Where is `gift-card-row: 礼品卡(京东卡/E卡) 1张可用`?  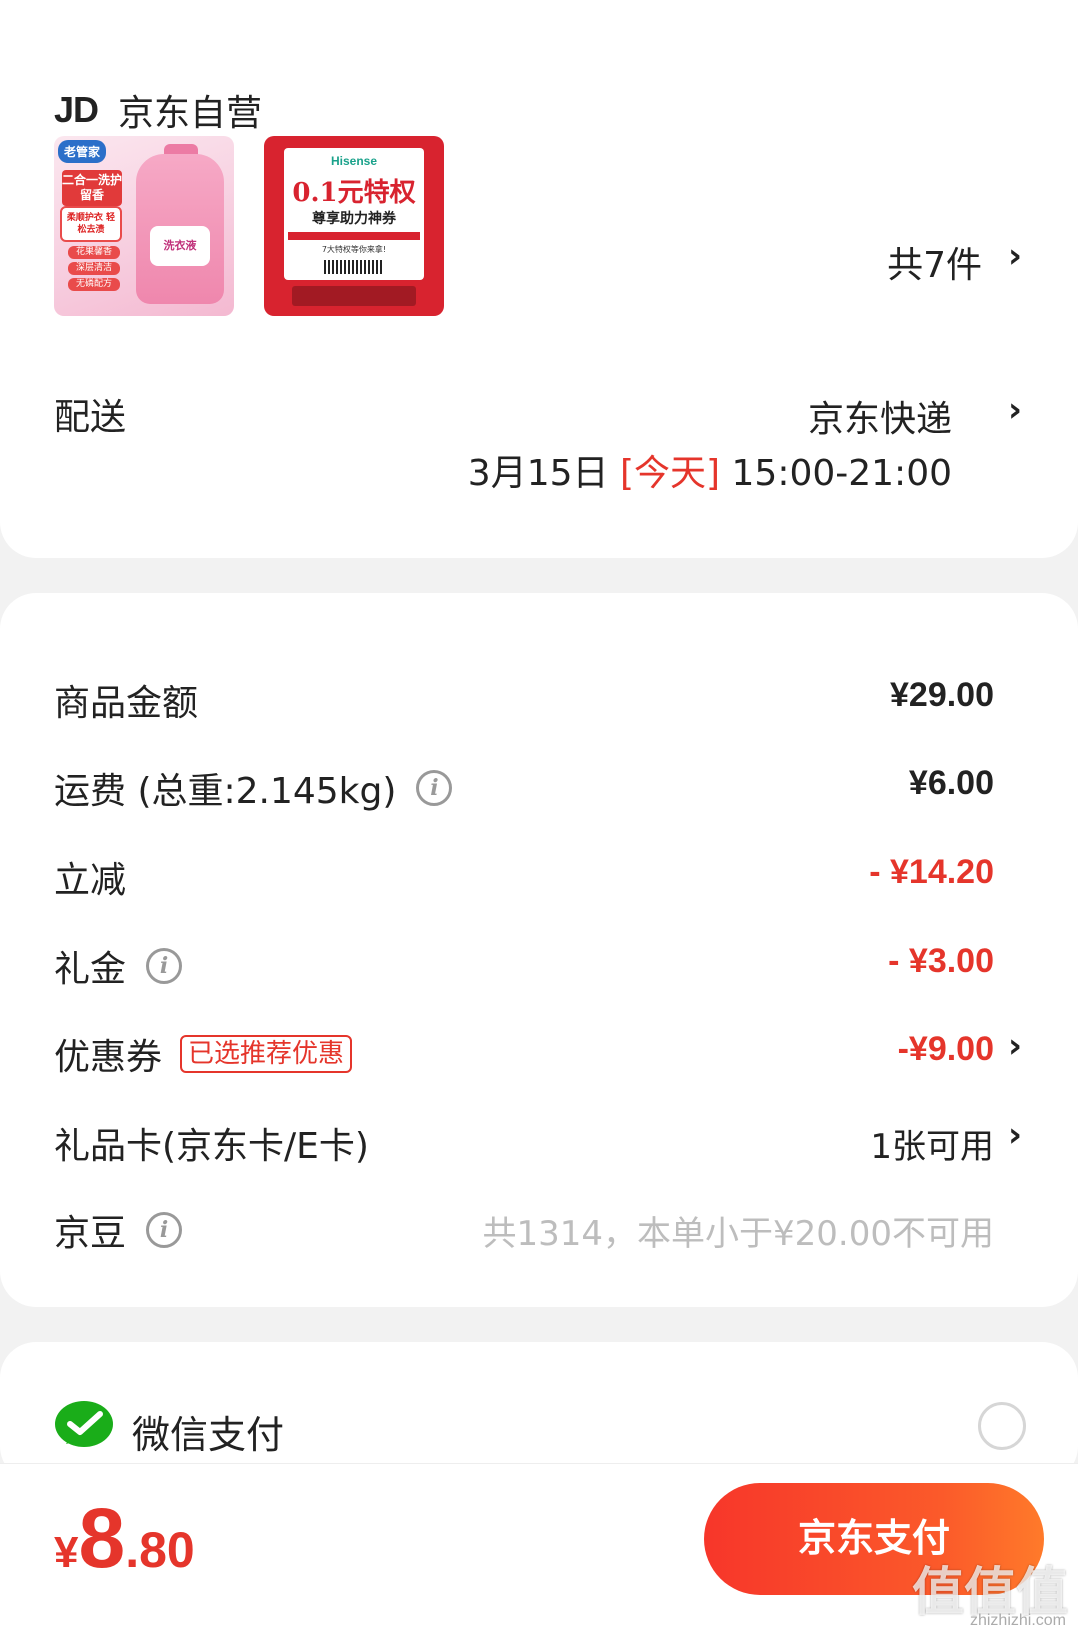 gift-card-row: 礼品卡(京东卡/E卡) 1张可用 is located at coordinates (539, 1147).